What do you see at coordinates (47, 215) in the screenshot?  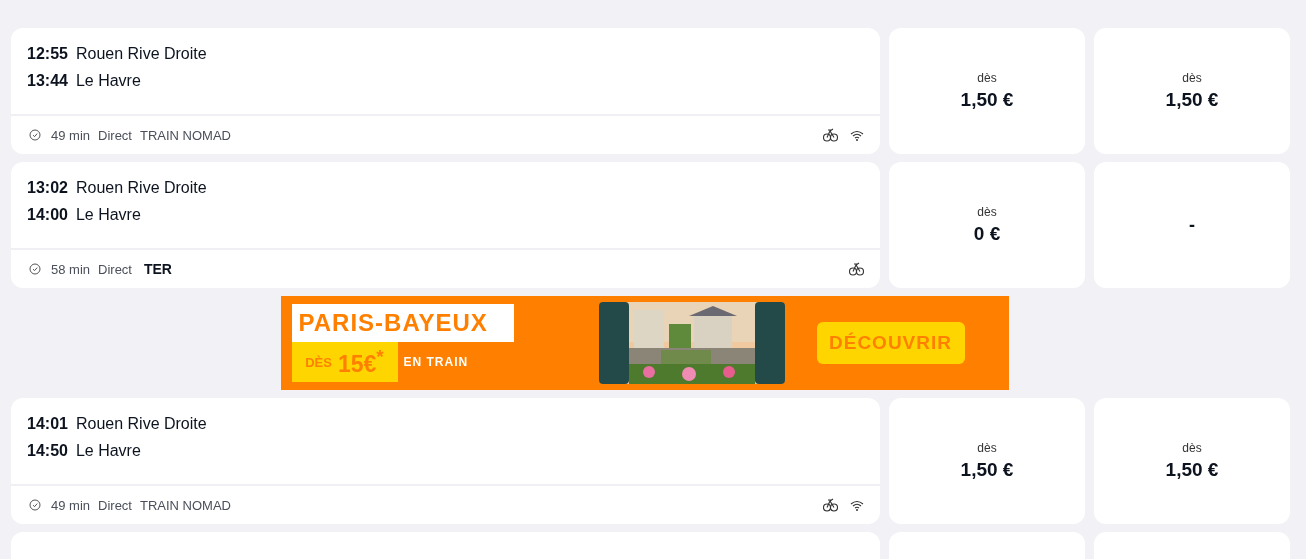 I see `arrival-time: 14:00` at bounding box center [47, 215].